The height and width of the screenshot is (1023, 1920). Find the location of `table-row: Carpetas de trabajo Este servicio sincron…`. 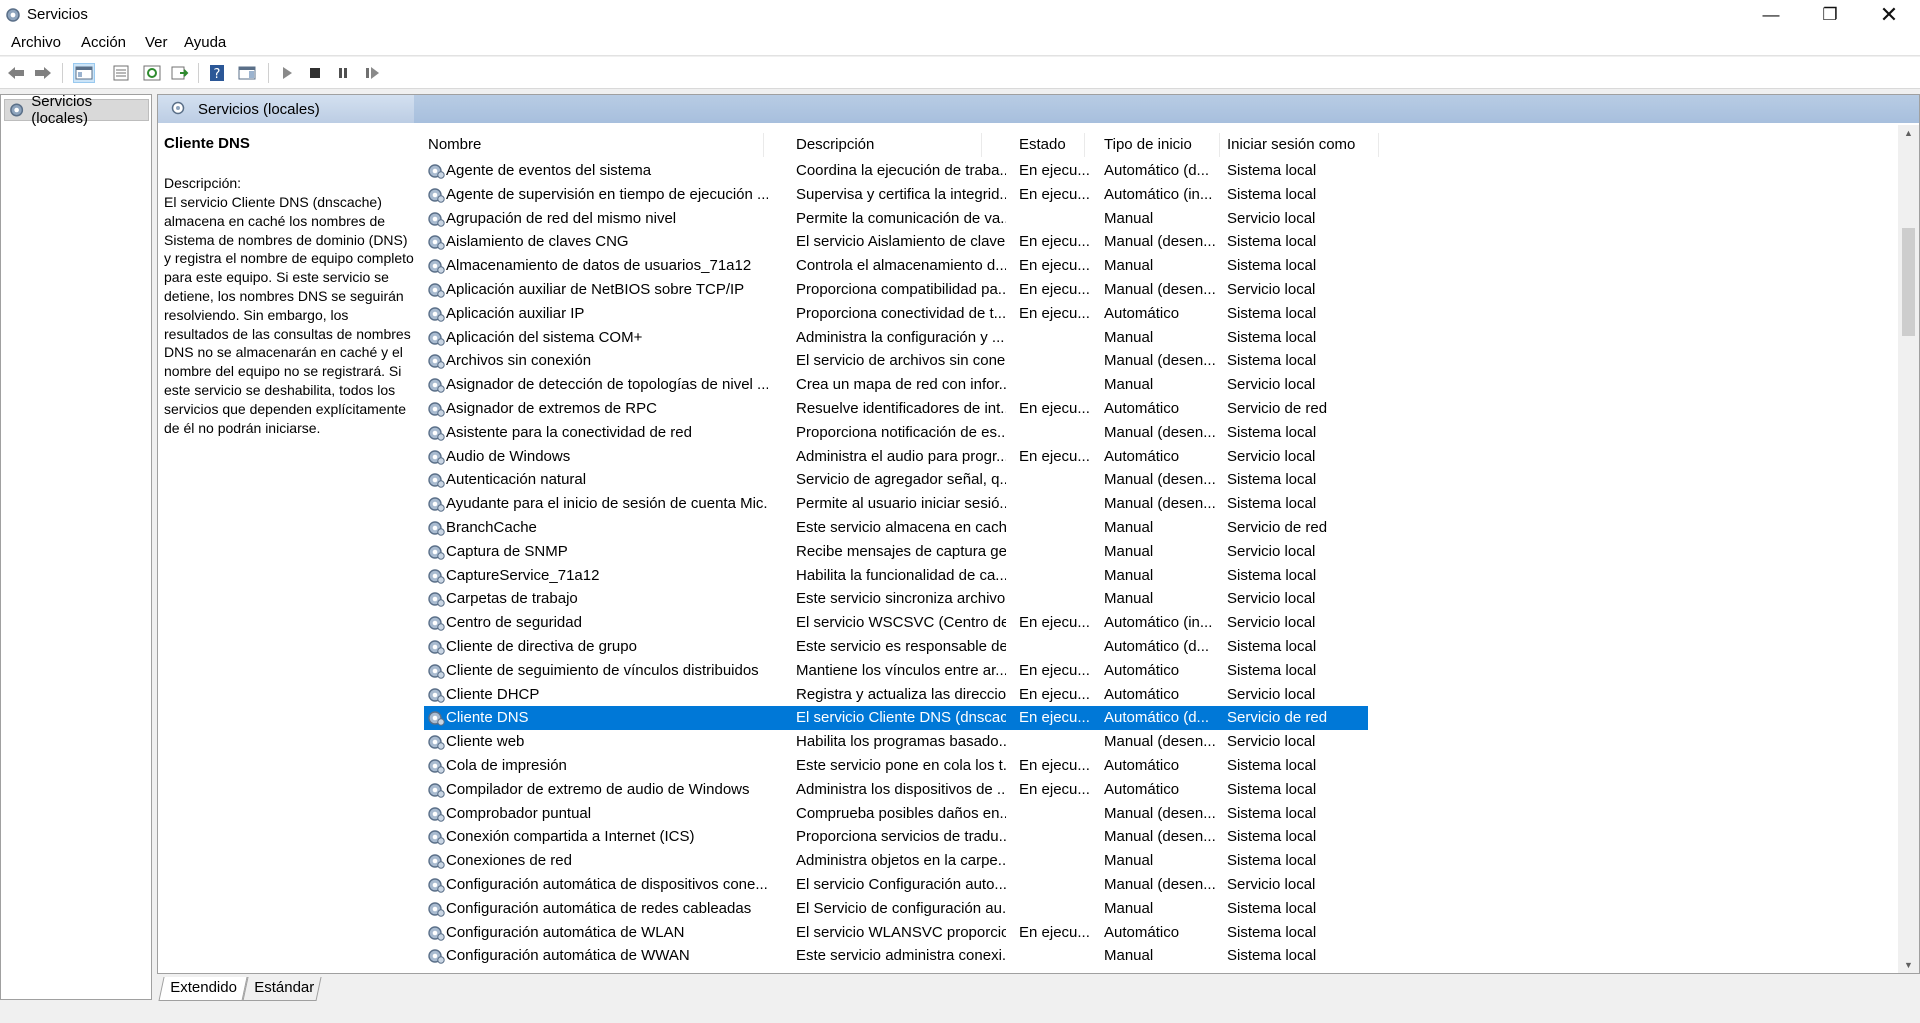

table-row: Carpetas de trabajo Este servicio sincron… is located at coordinates (1154, 599).